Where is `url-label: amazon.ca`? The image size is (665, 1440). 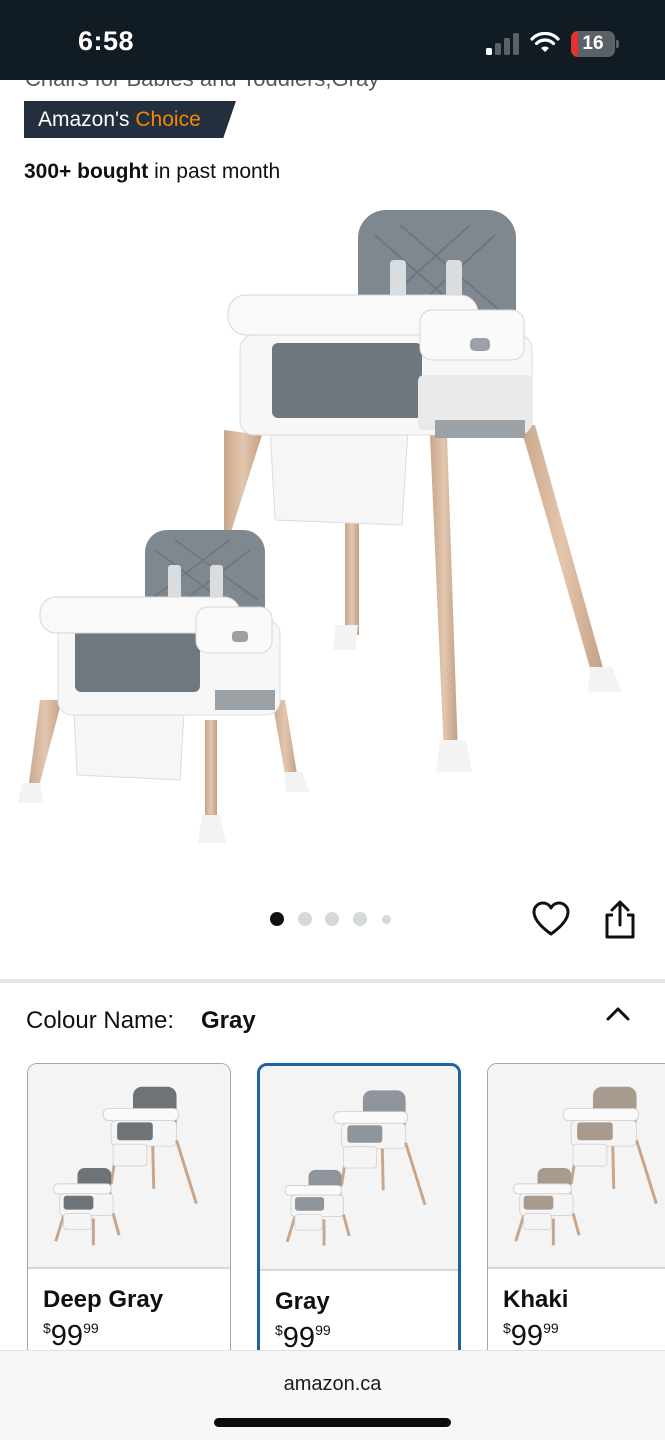 url-label: amazon.ca is located at coordinates (332, 1384).